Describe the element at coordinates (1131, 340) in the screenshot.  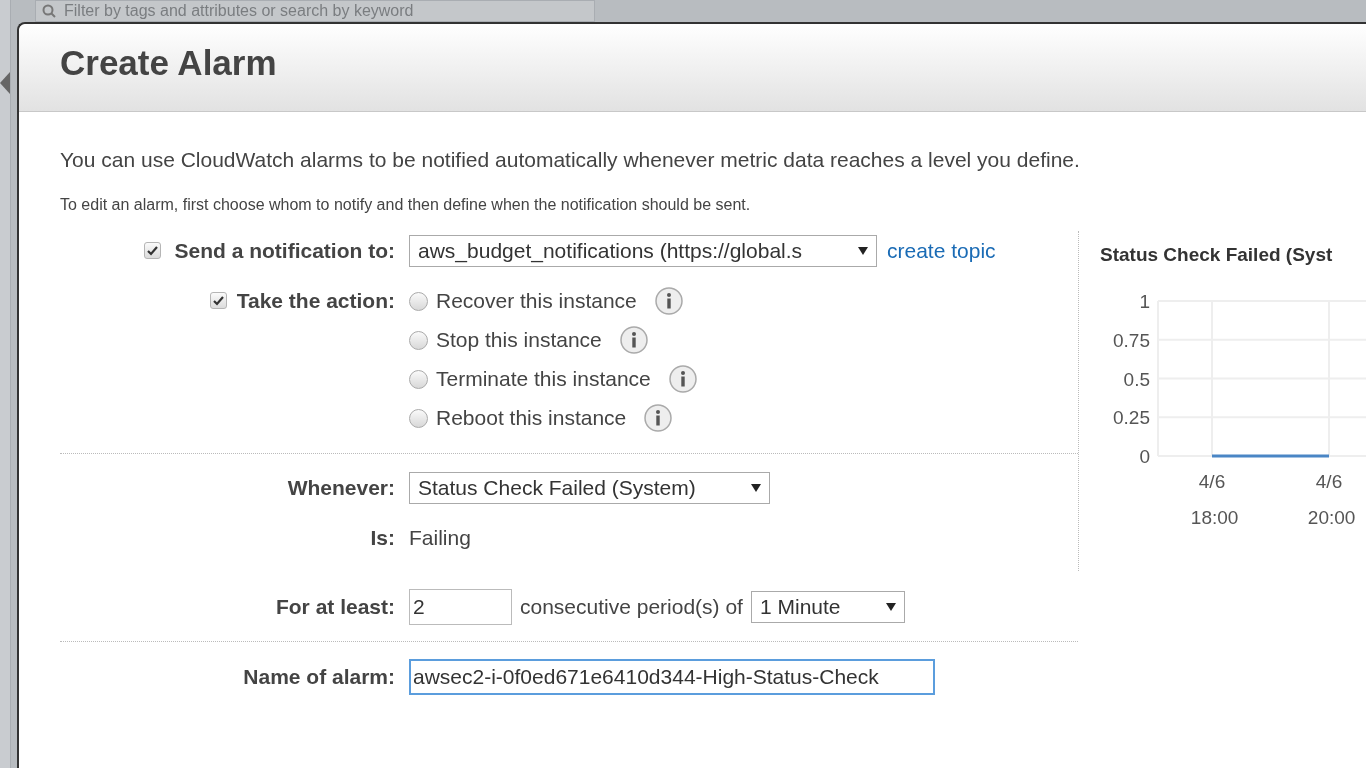
I see `axis-tick-label: 0.75` at that location.